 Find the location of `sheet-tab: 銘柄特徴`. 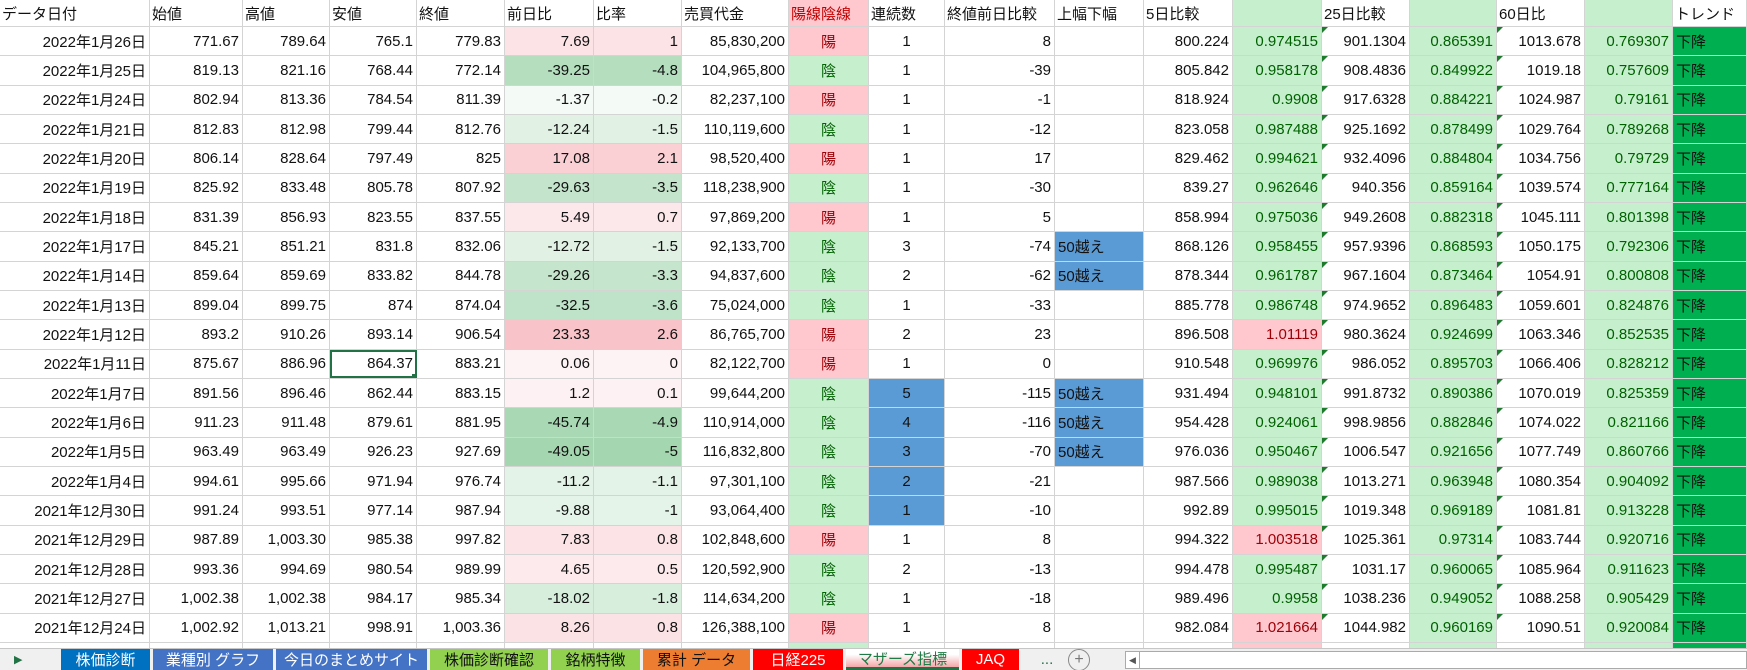

sheet-tab: 銘柄特徴 is located at coordinates (595, 659).